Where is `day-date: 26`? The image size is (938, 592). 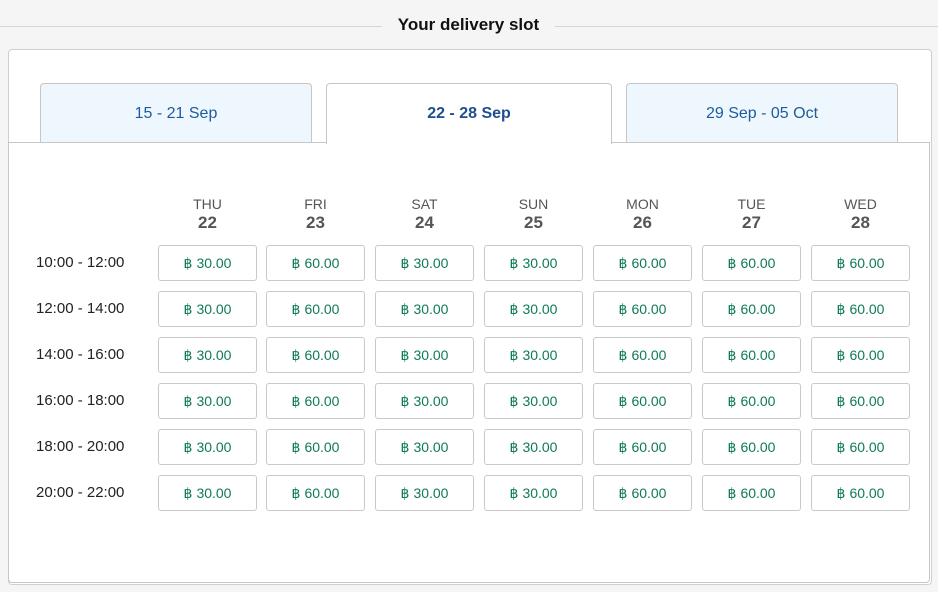 day-date: 26 is located at coordinates (642, 222).